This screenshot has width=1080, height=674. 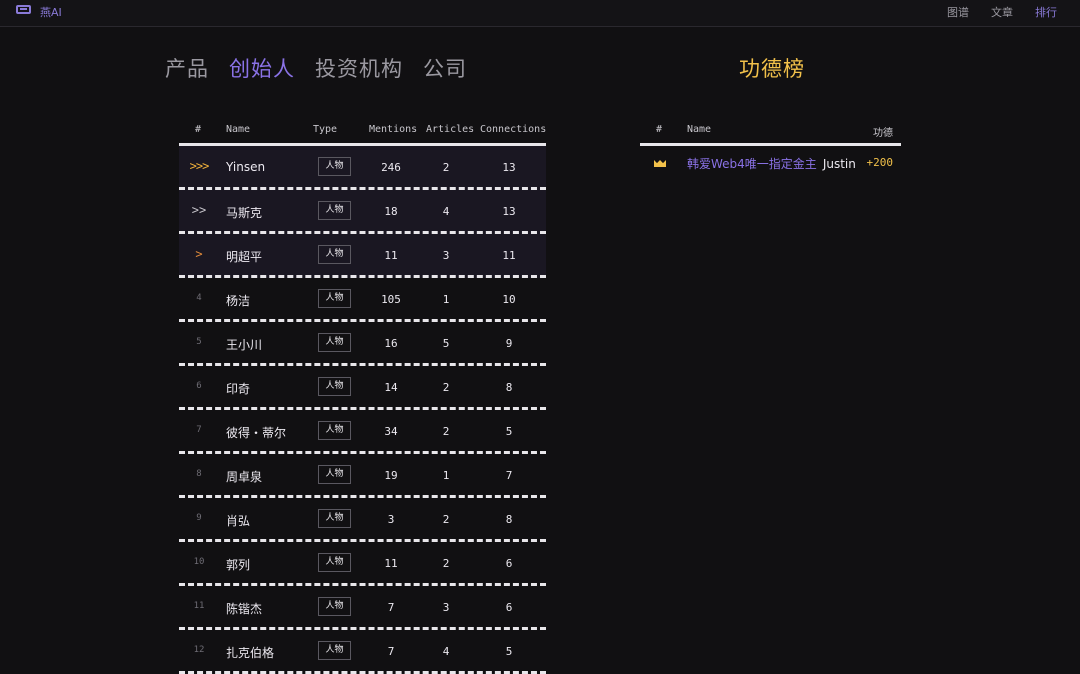 I want to click on col-name: Name, so click(x=238, y=129).